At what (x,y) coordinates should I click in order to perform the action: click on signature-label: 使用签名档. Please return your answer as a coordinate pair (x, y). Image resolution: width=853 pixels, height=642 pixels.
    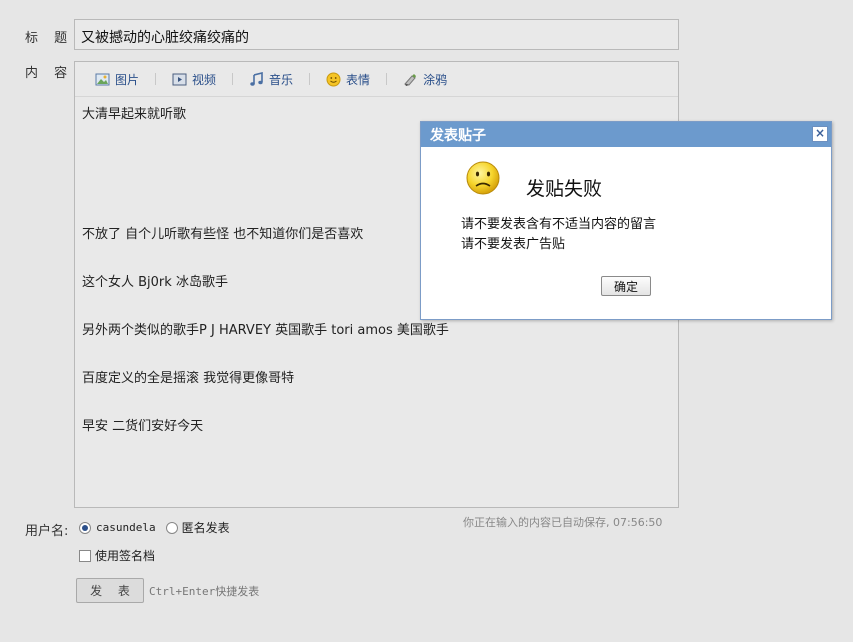
    Looking at the image, I should click on (125, 556).